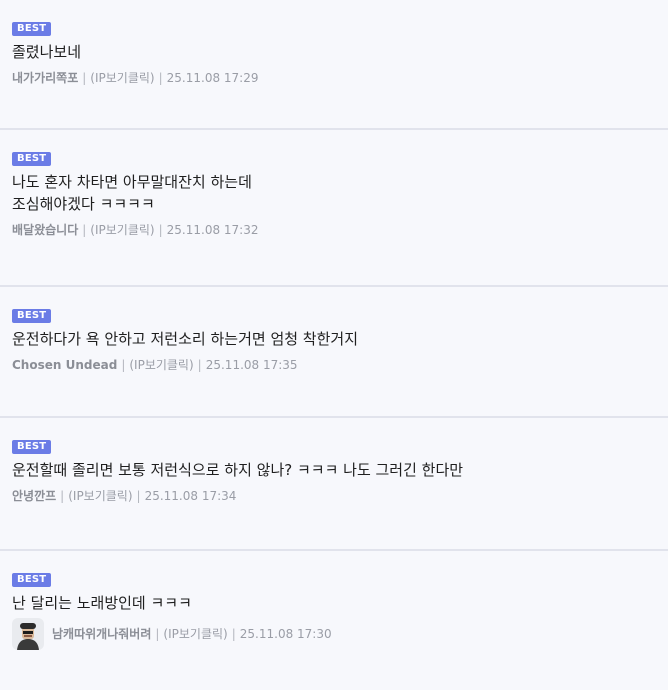 The height and width of the screenshot is (690, 668). Describe the element at coordinates (334, 496) in the screenshot. I see `comment-meta: 안녕깐프 | (IP보기클릭) | 25.11.08 17:34` at that location.